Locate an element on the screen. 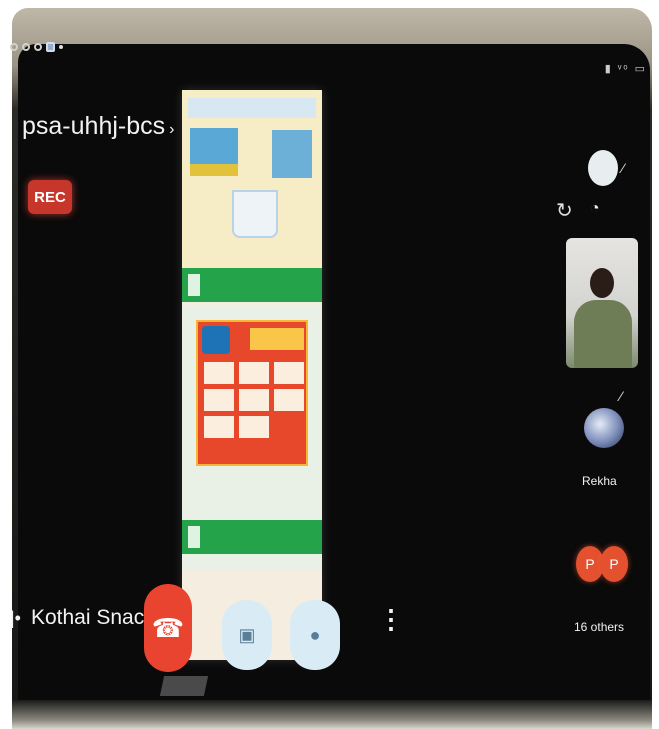 Image resolution: width=659 pixels, height=729 pixels. participant-video-tile is located at coordinates (602, 303).